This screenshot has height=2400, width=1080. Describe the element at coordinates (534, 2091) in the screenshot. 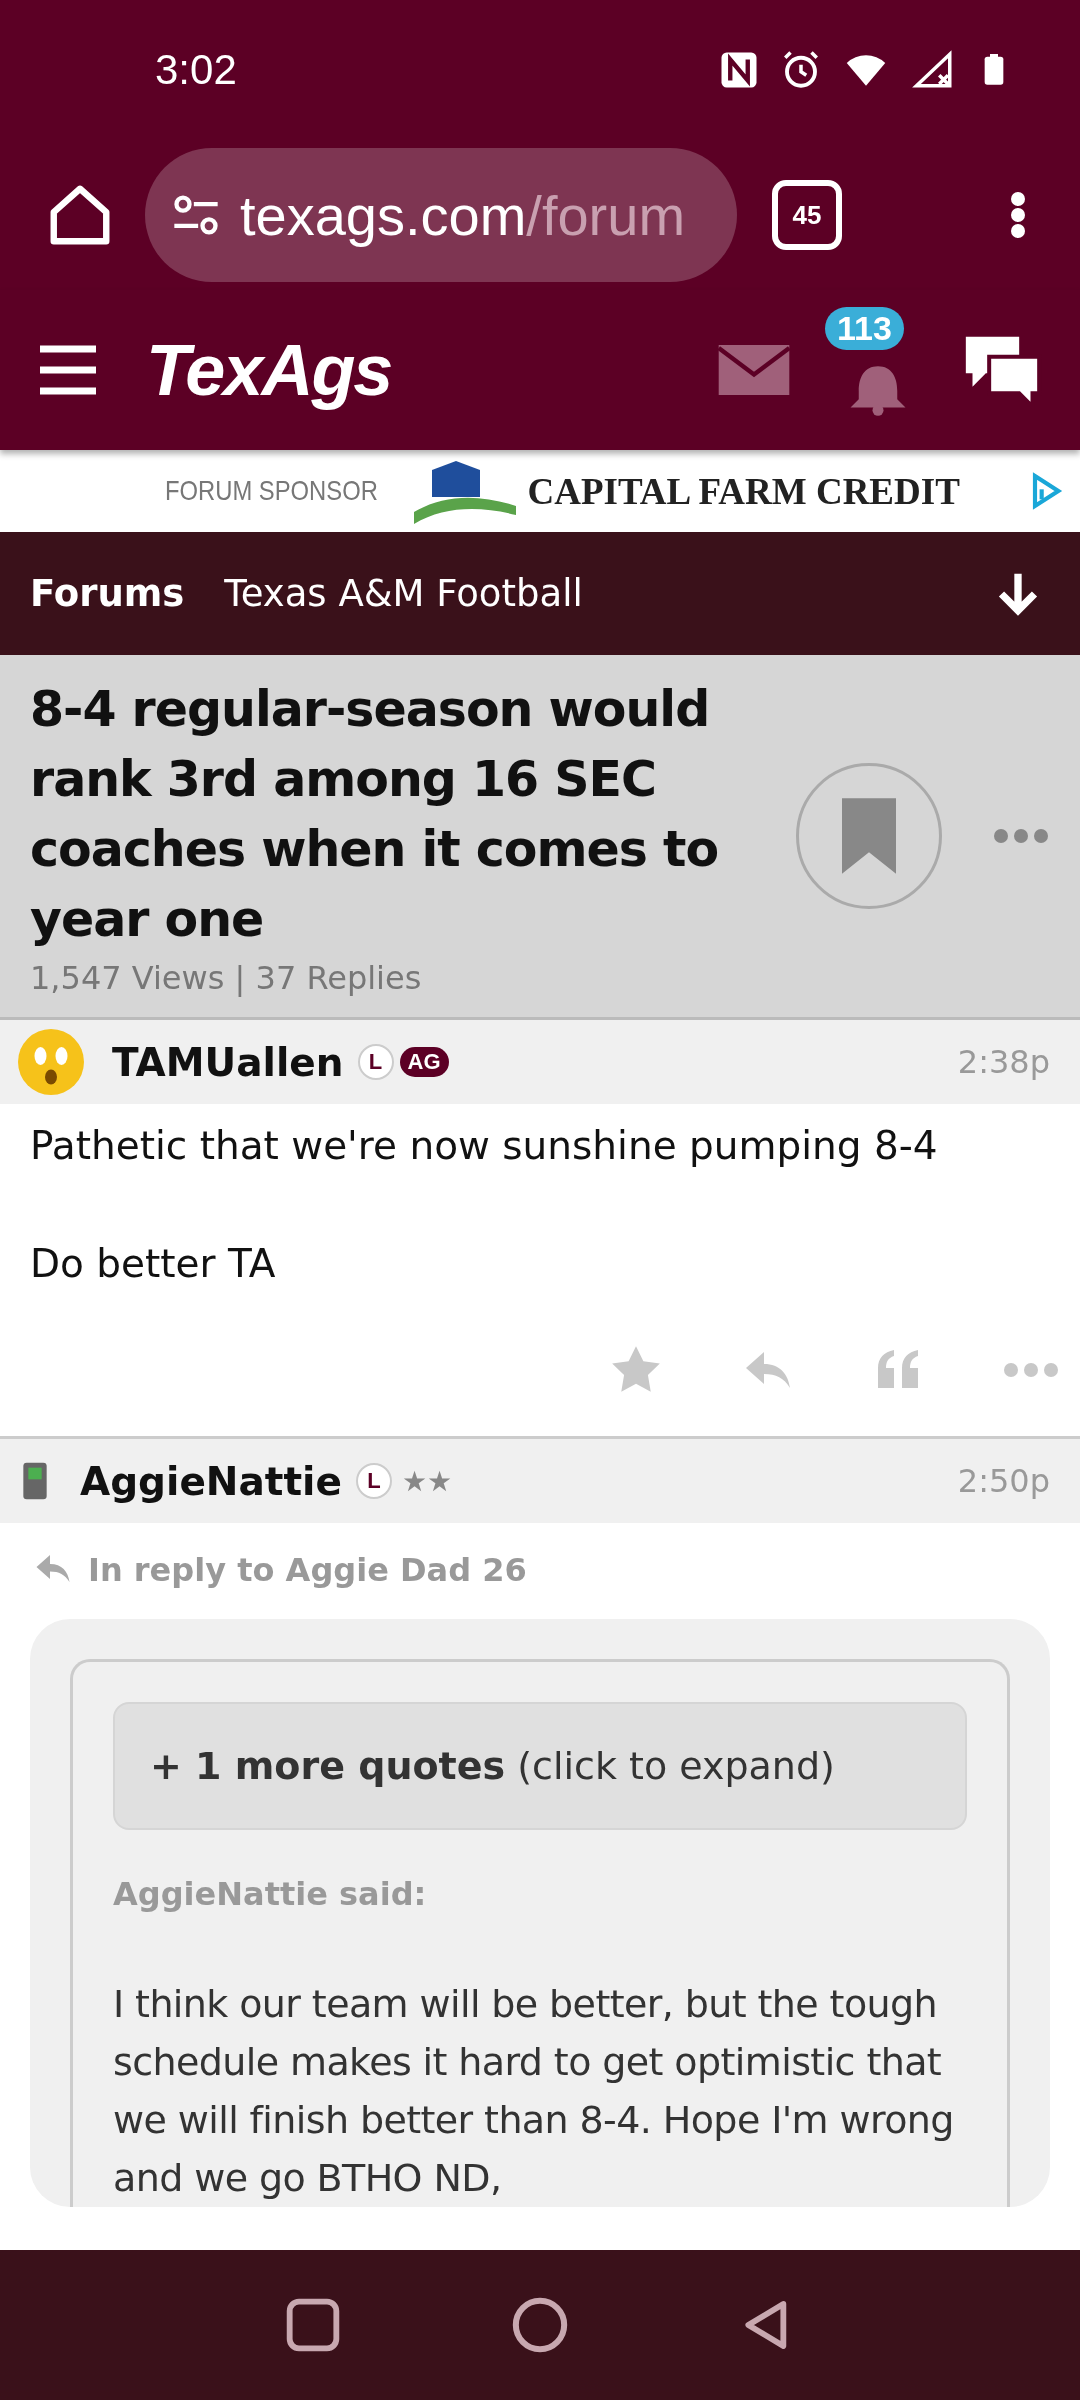

I see `quote-text: I think our team will be better, but the tough schedule makes it hard to get optimistic that we will finish better than 8-4. Hope I'm wrong and we go BTHO ND,` at that location.